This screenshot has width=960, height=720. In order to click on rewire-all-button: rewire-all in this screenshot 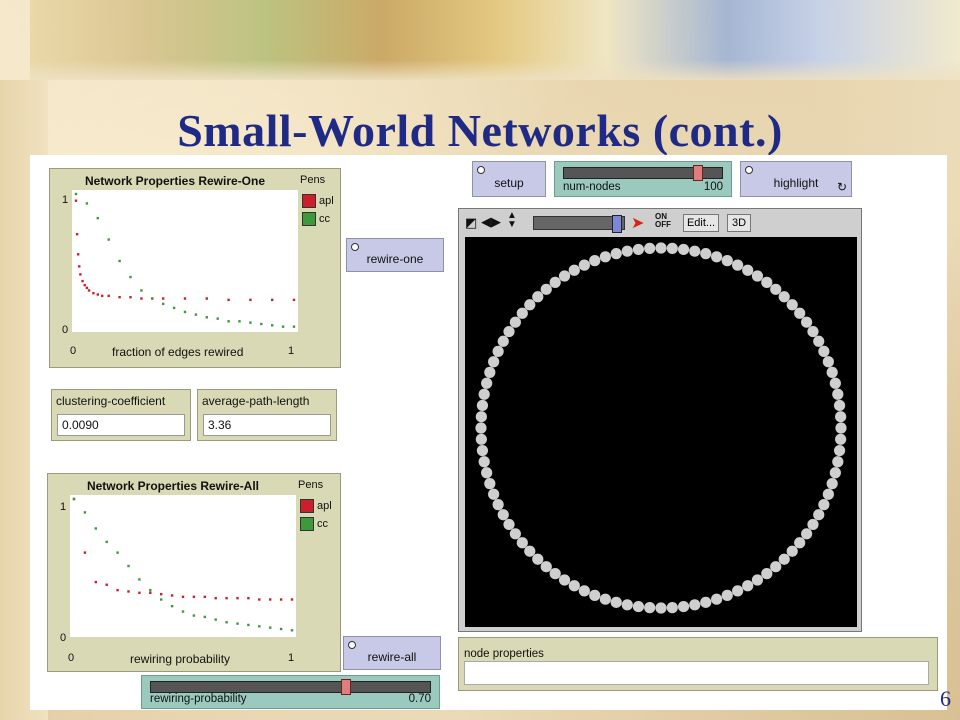, I will do `click(392, 653)`.